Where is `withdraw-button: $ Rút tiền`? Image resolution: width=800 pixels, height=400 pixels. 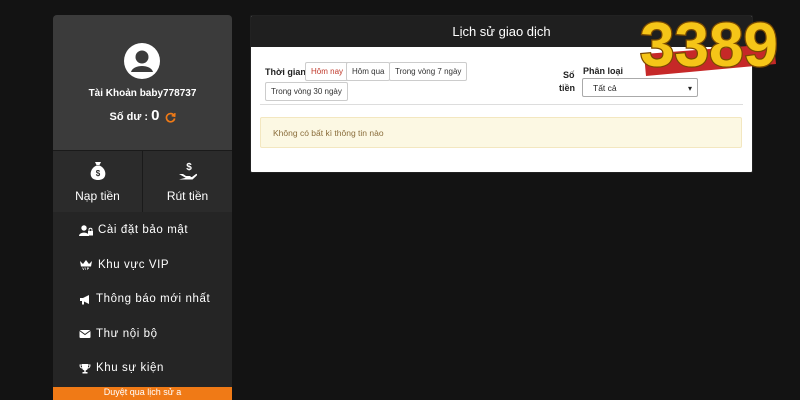
withdraw-button: $ Rút tiền is located at coordinates (187, 181).